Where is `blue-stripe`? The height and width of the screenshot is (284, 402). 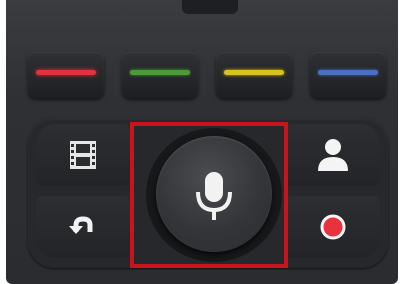 blue-stripe is located at coordinates (348, 72).